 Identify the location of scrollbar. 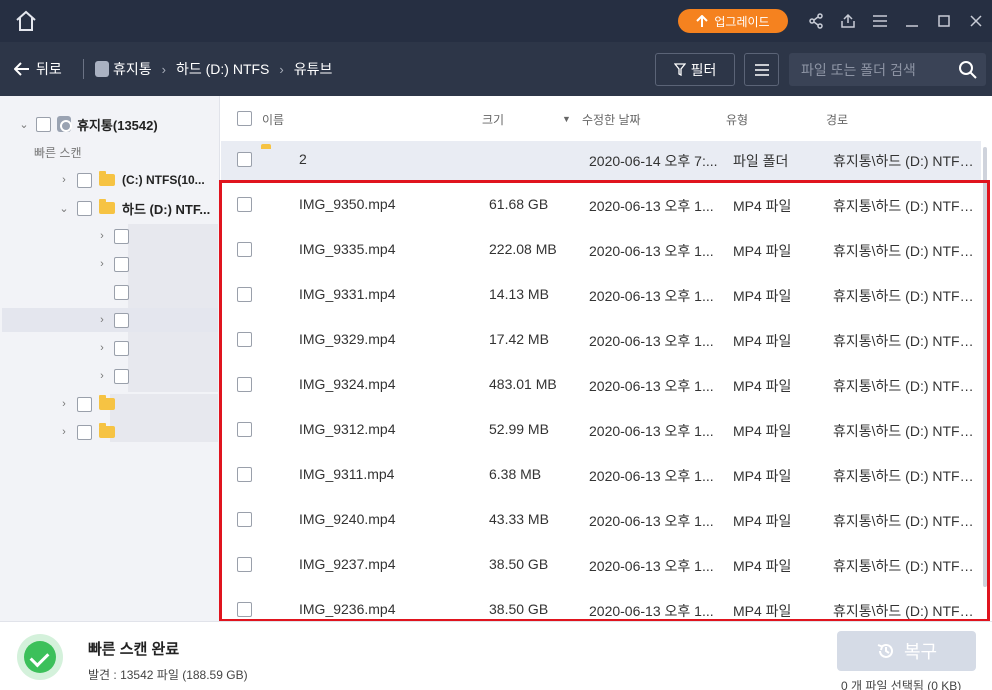
(985, 376).